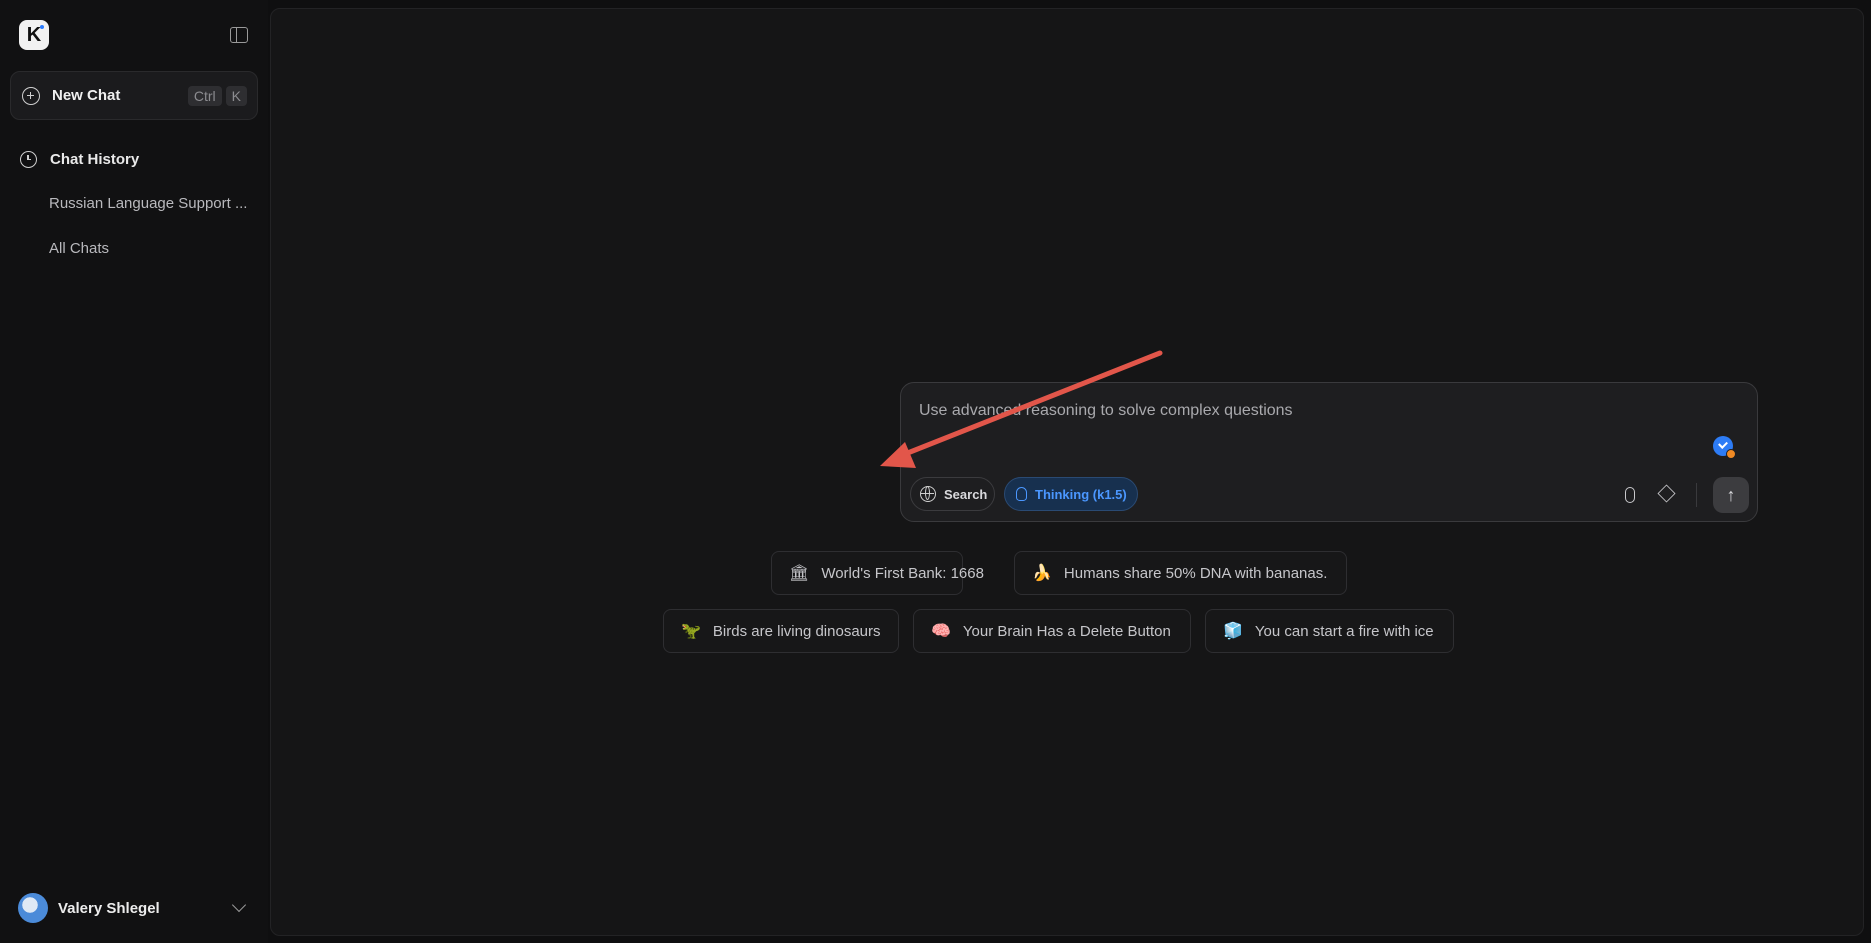  I want to click on arrow-up-icon: ↑, so click(1731, 494).